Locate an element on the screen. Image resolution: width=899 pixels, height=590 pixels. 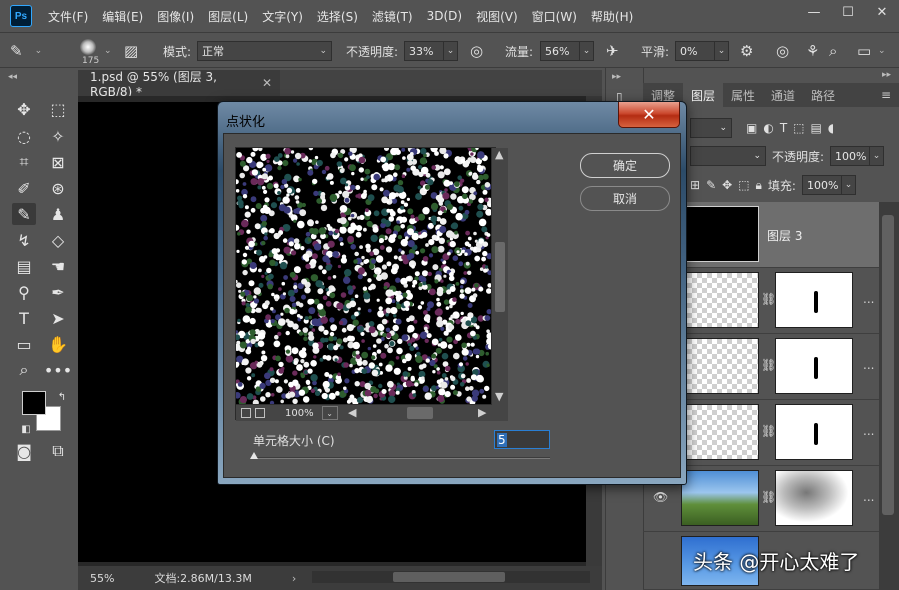
layer-opacity-input: 100% is located at coordinates (850, 156).